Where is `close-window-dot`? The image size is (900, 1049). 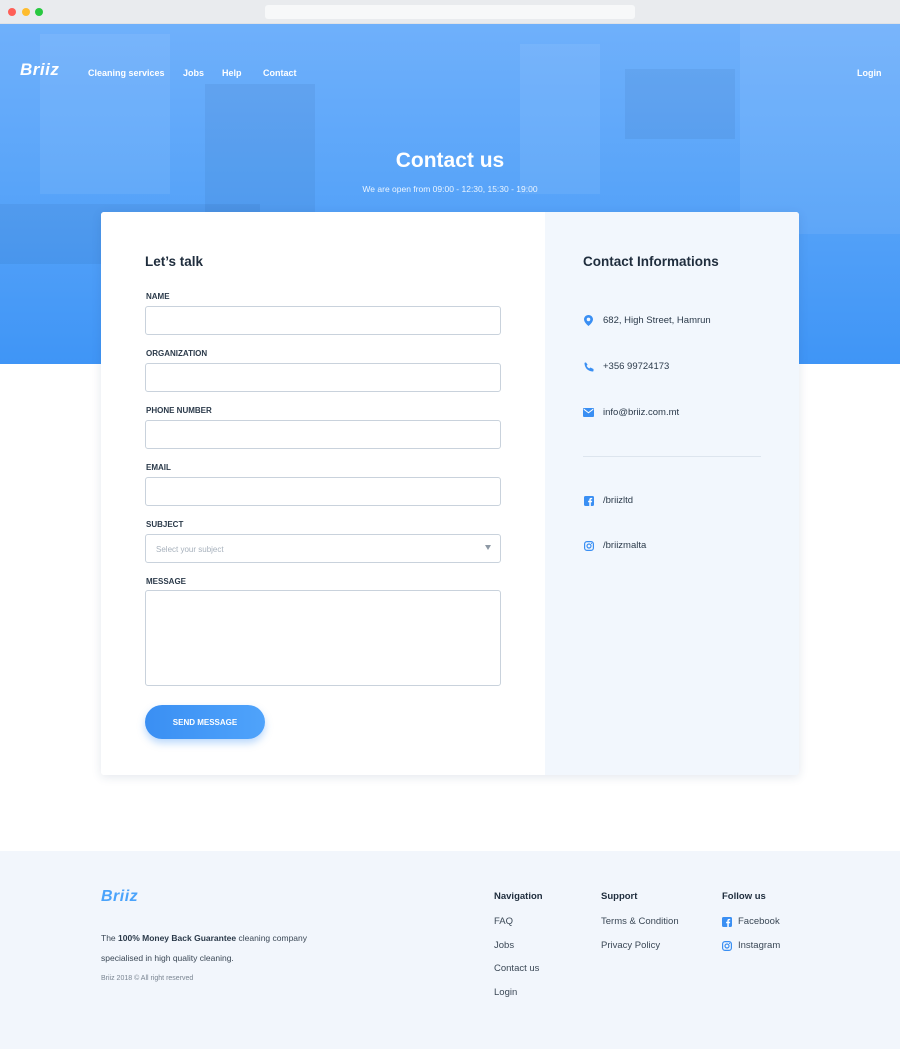 close-window-dot is located at coordinates (12, 12).